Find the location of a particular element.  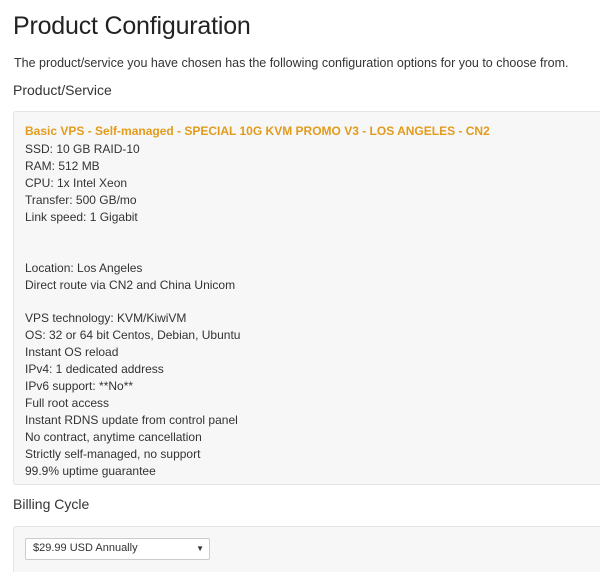

spec-ipv6: IPv6 support: **No** is located at coordinates (79, 386).